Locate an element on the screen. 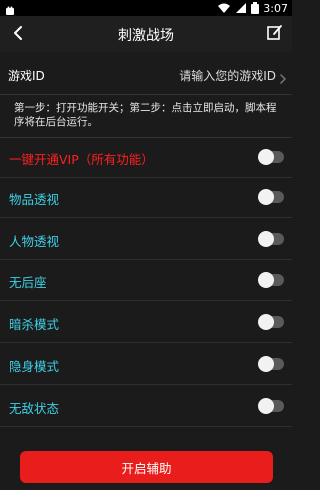  feature-label-vip: 一键开通VIP（所有功能） is located at coordinates (81, 159).